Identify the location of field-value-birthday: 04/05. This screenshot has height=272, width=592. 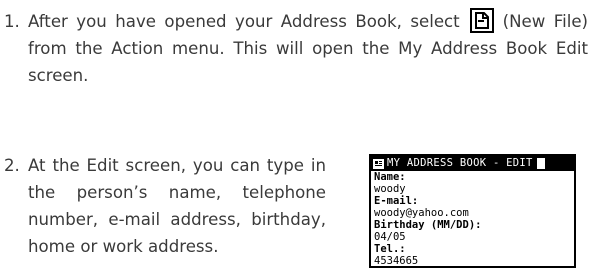
(472, 237).